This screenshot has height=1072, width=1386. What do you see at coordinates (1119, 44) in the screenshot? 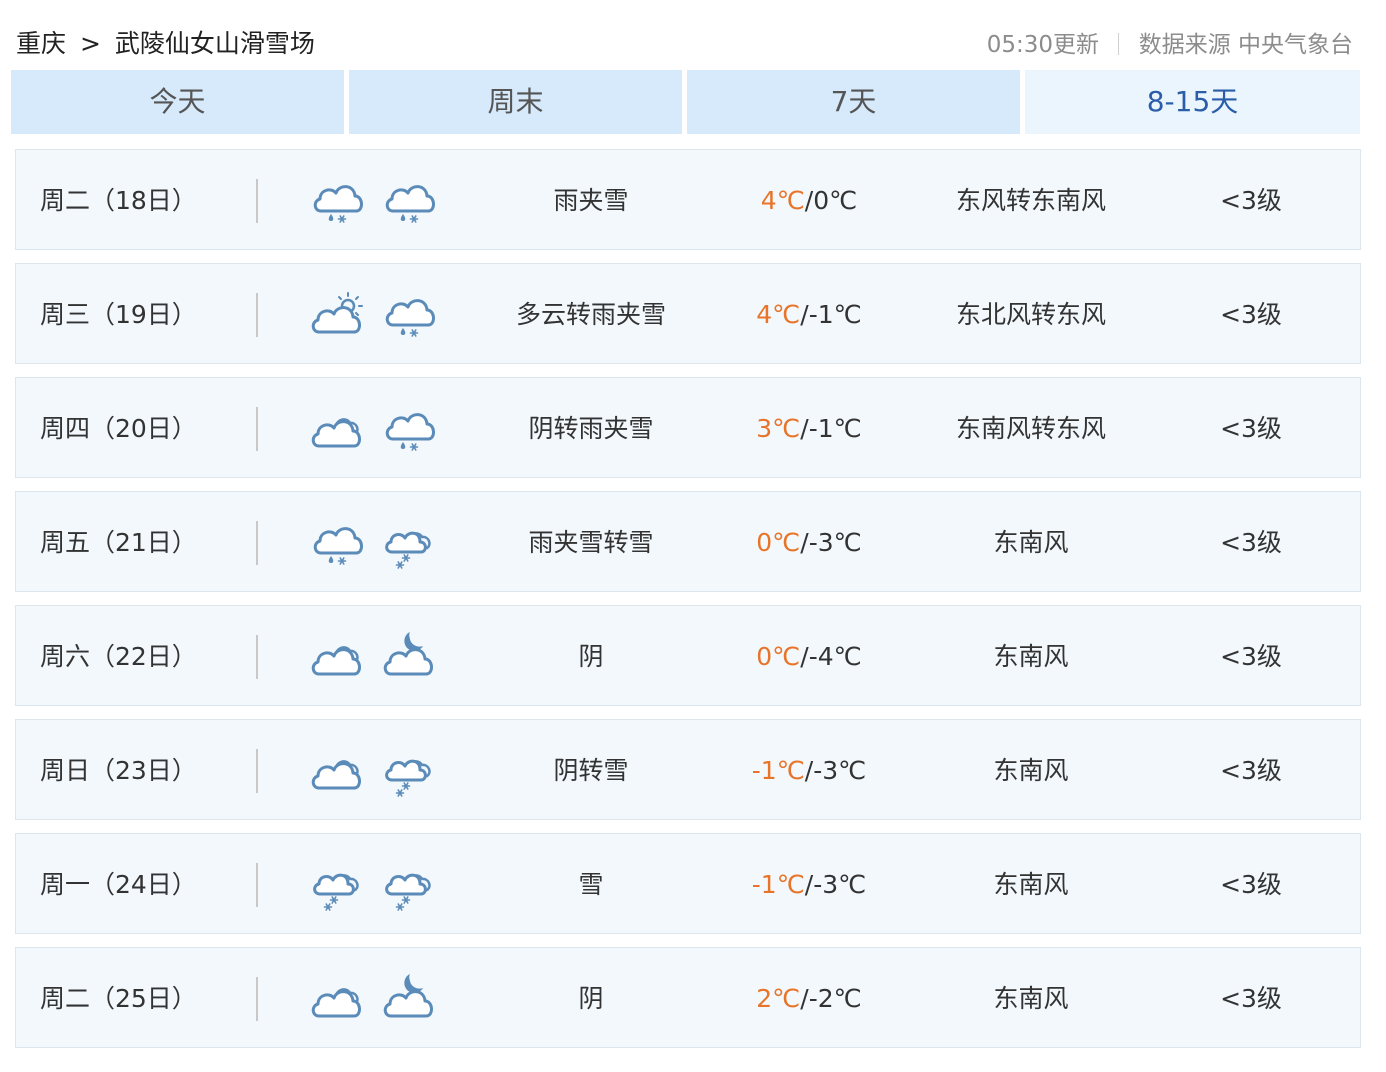
I see `meta-divider` at bounding box center [1119, 44].